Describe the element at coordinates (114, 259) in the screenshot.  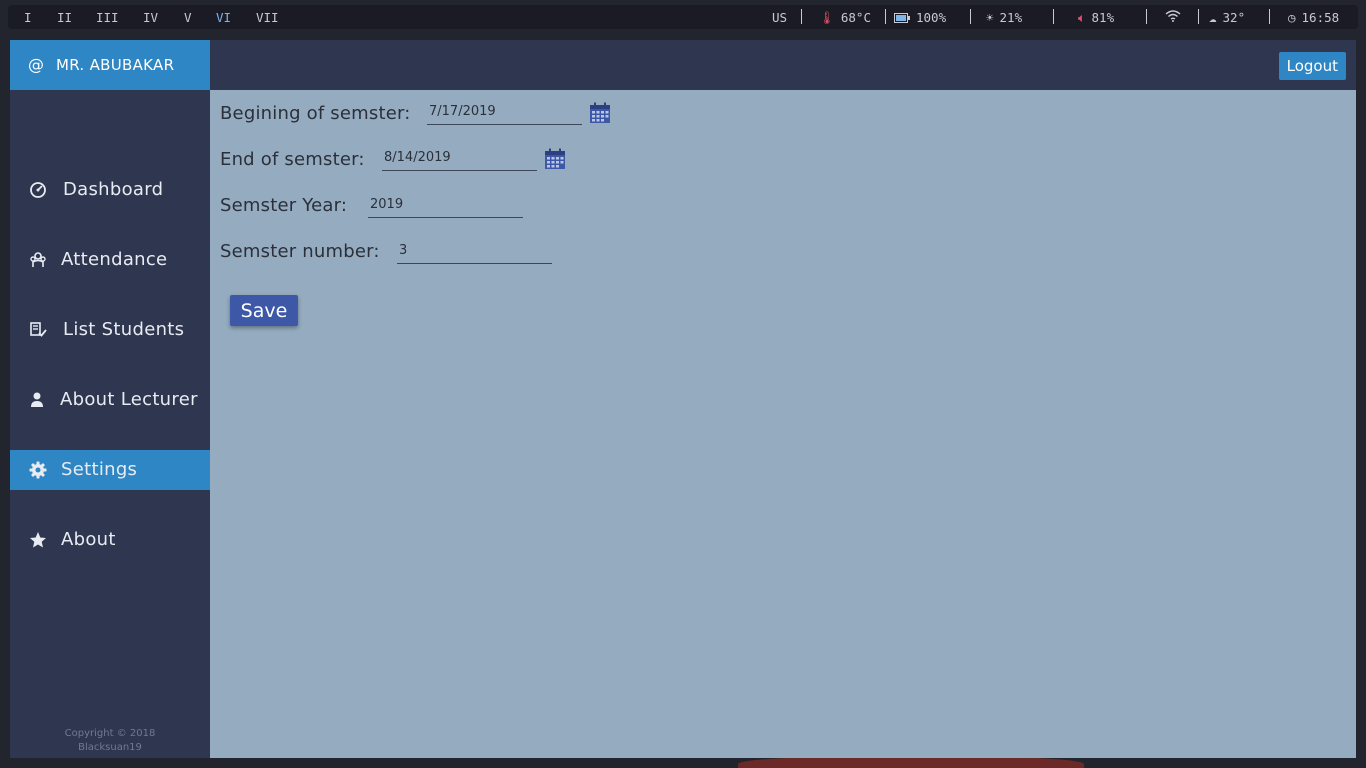
I see `sidebar-item-label: Attendance` at that location.